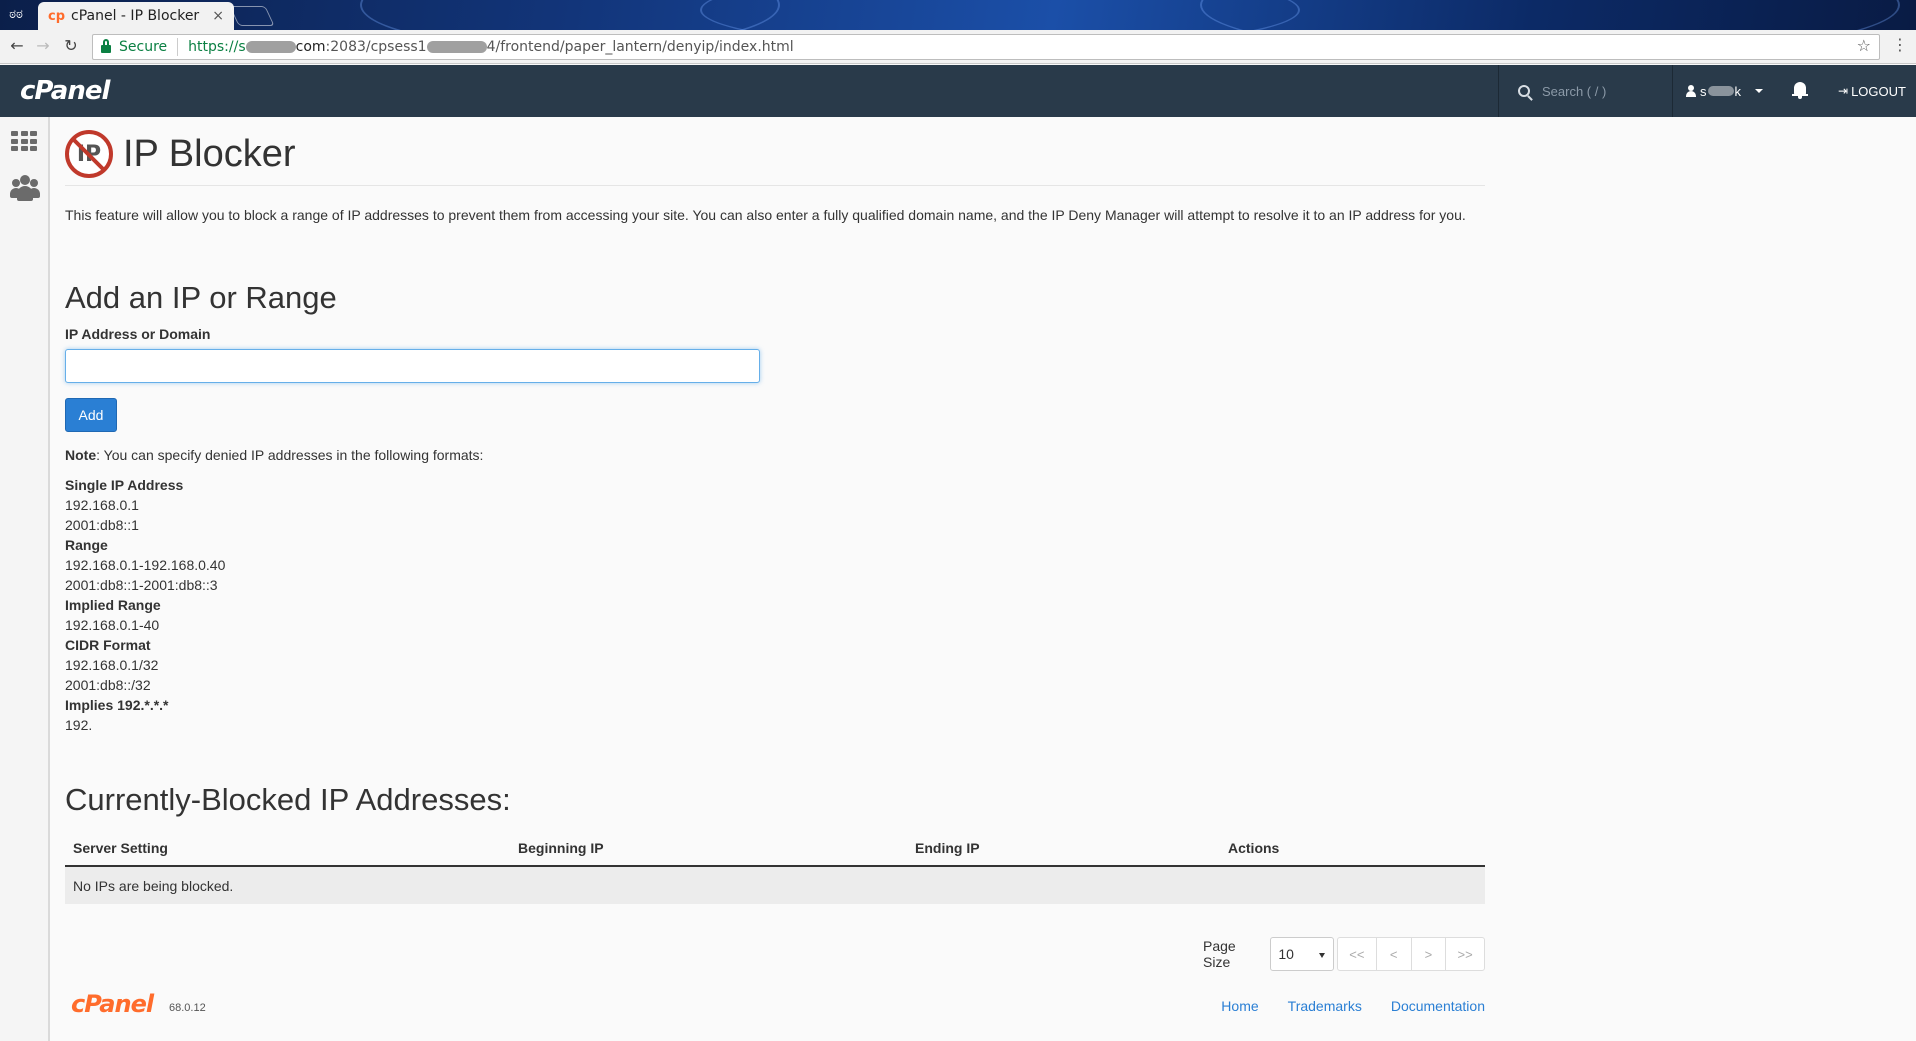 Image resolution: width=1916 pixels, height=1041 pixels. I want to click on logout-button: ⇥ LOGOUT, so click(1872, 91).